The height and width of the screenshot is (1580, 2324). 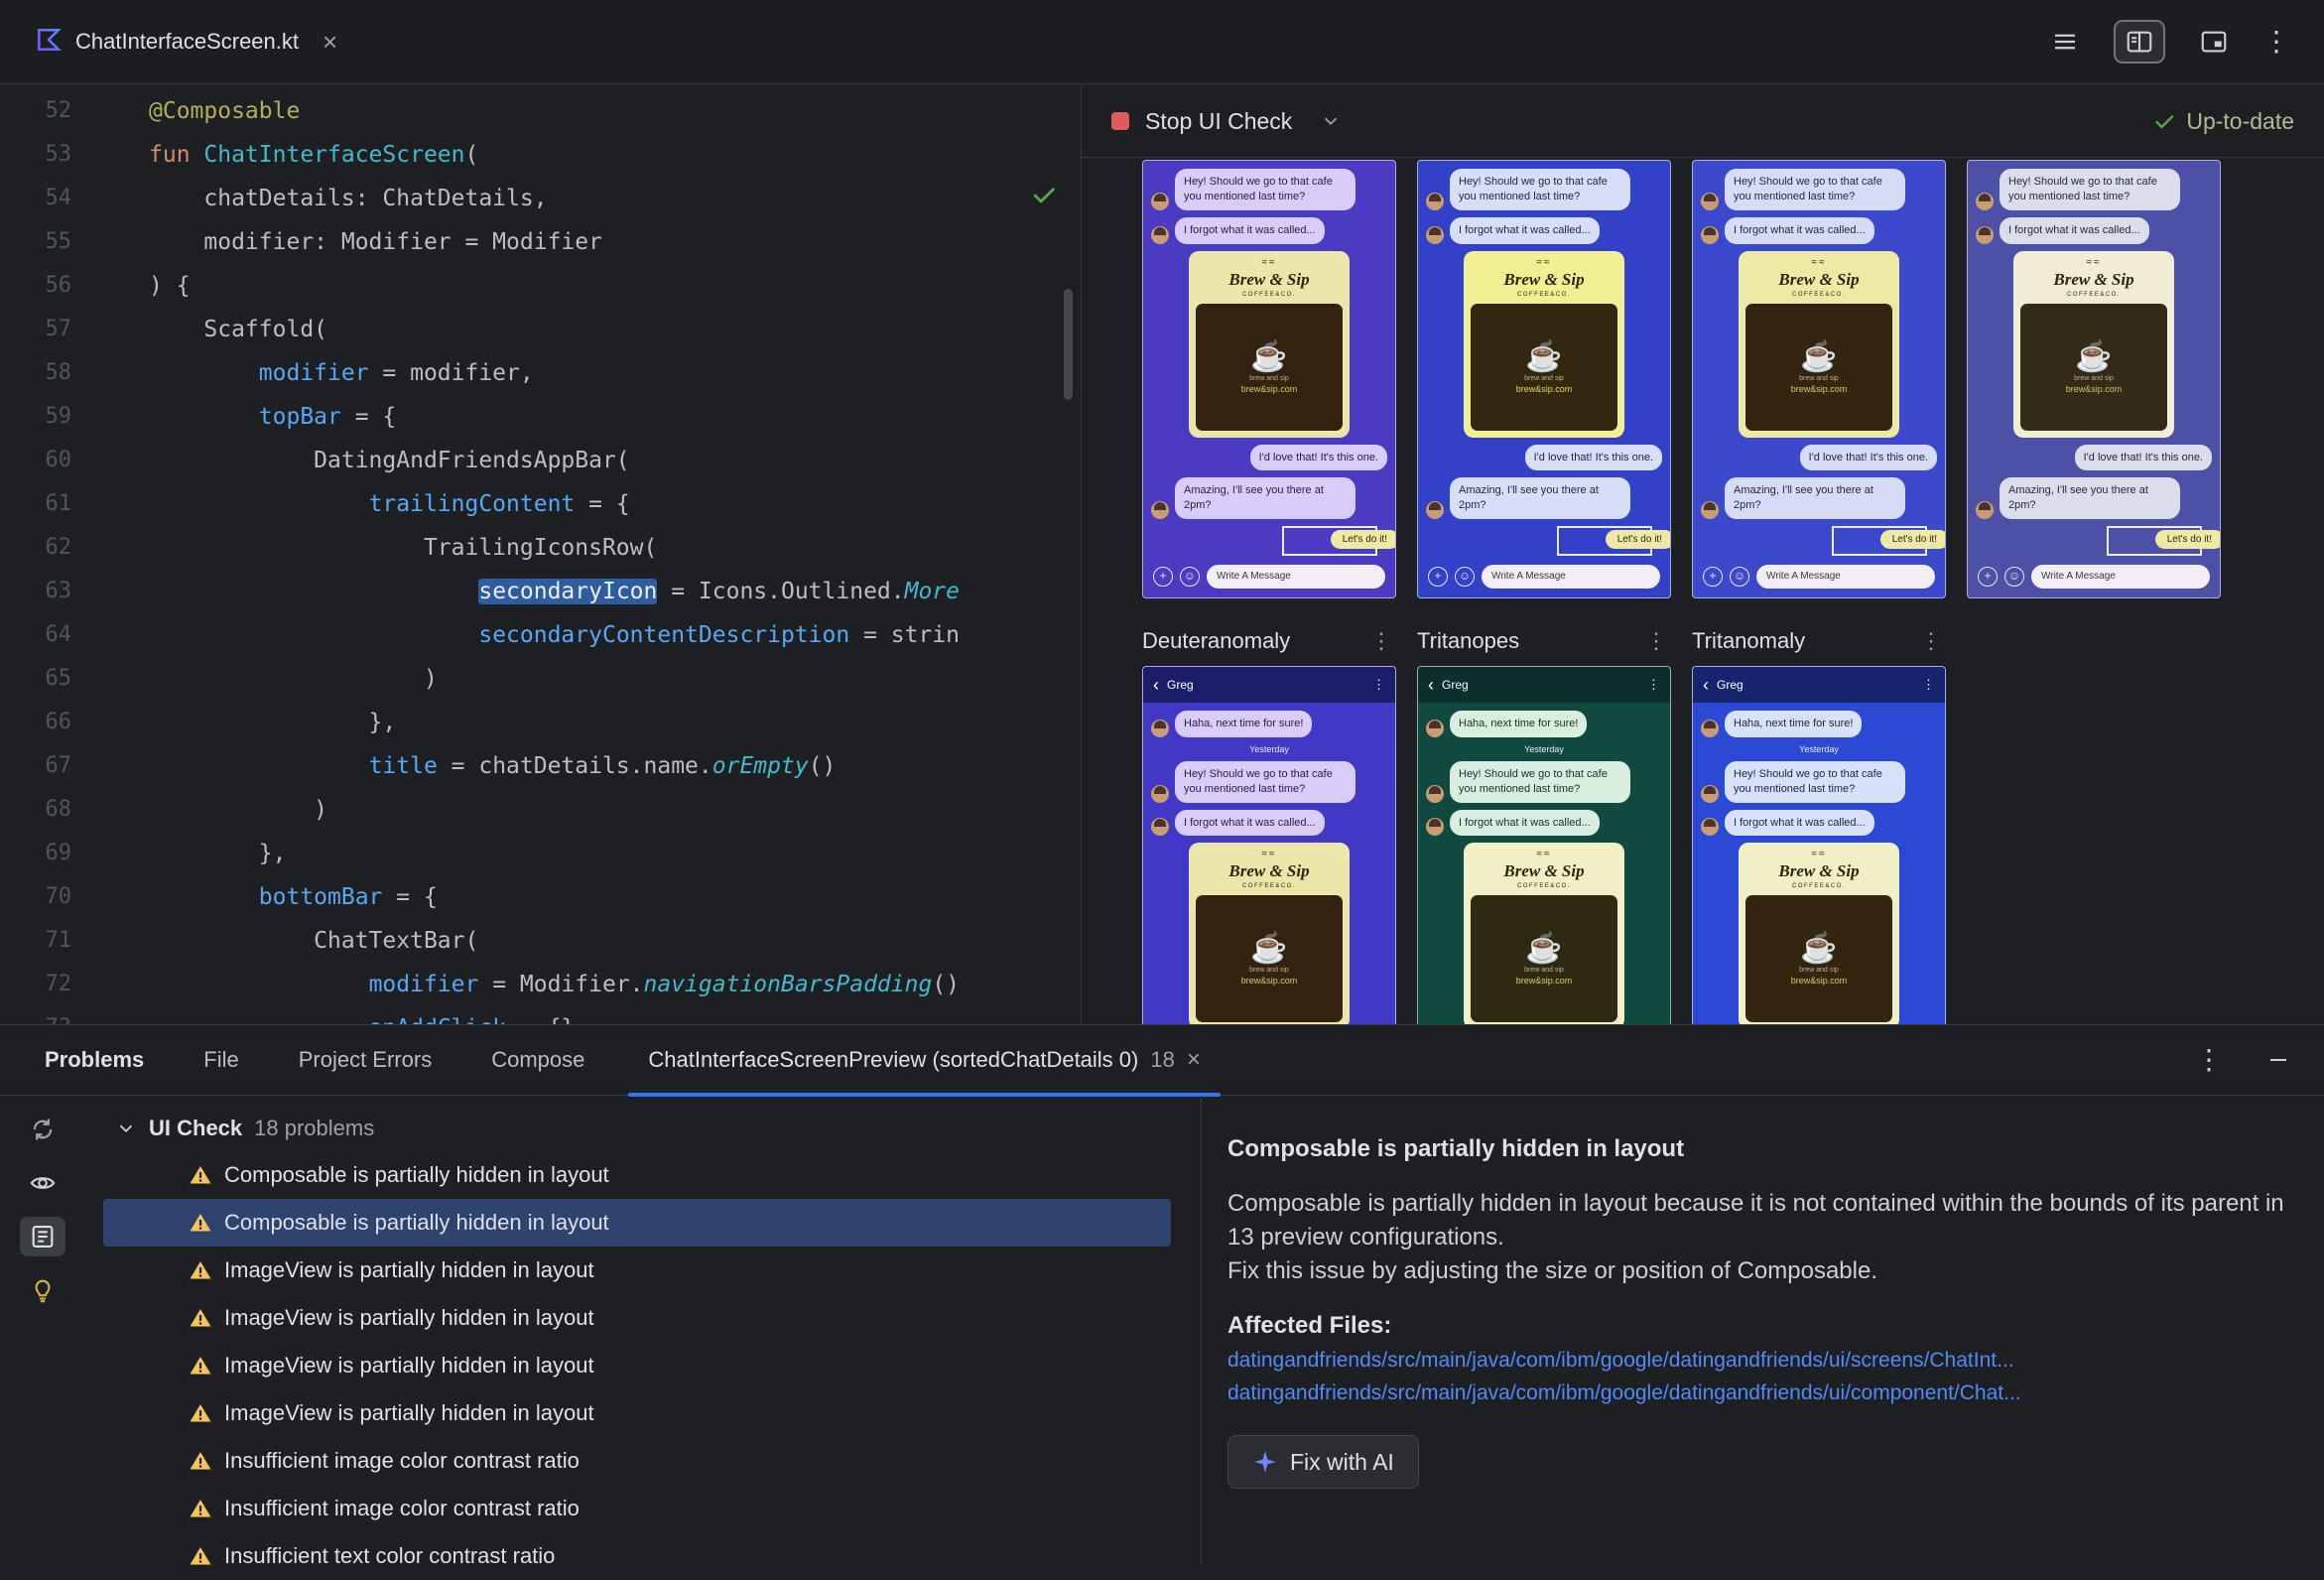 What do you see at coordinates (612, 460) in the screenshot?
I see `code-line: DatingAndFriendsAppBar(` at bounding box center [612, 460].